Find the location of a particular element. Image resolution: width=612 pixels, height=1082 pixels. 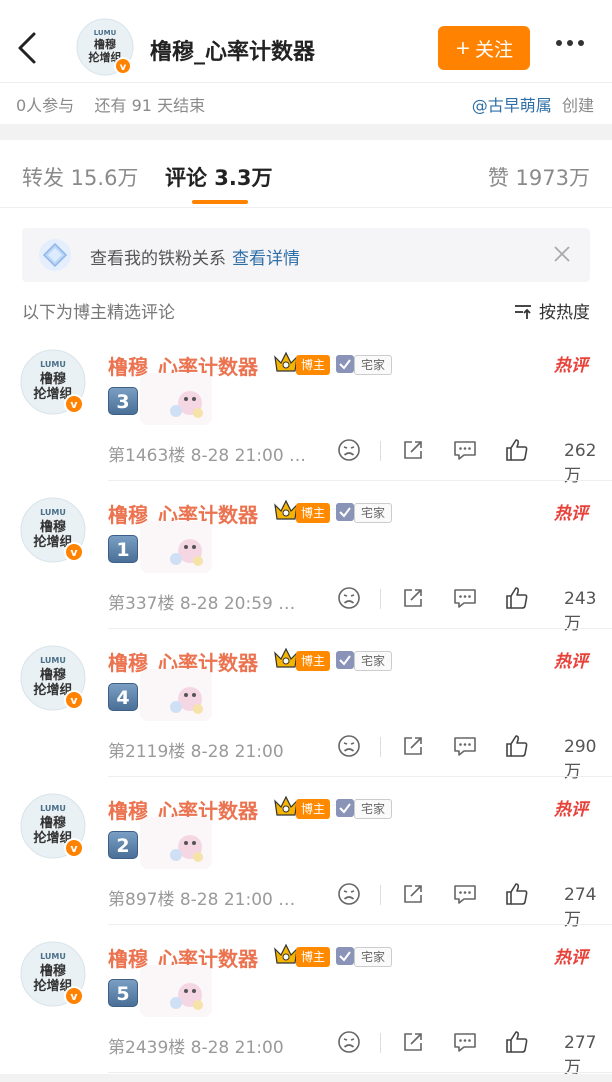

topic-stats: 0人参与 还有 91 天结束 is located at coordinates (110, 104).